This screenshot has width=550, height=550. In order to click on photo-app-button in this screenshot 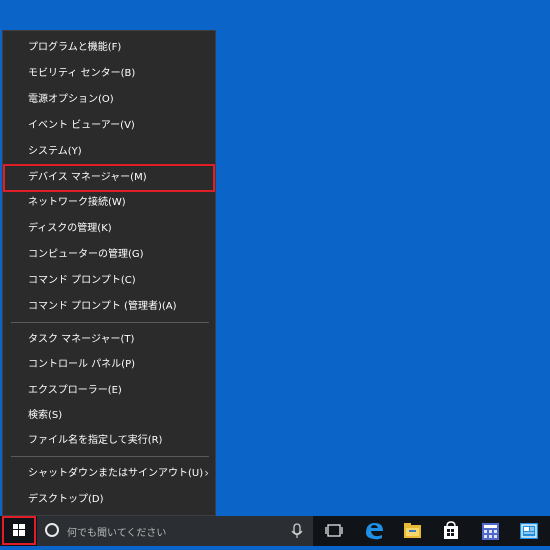, I will do `click(529, 531)`.